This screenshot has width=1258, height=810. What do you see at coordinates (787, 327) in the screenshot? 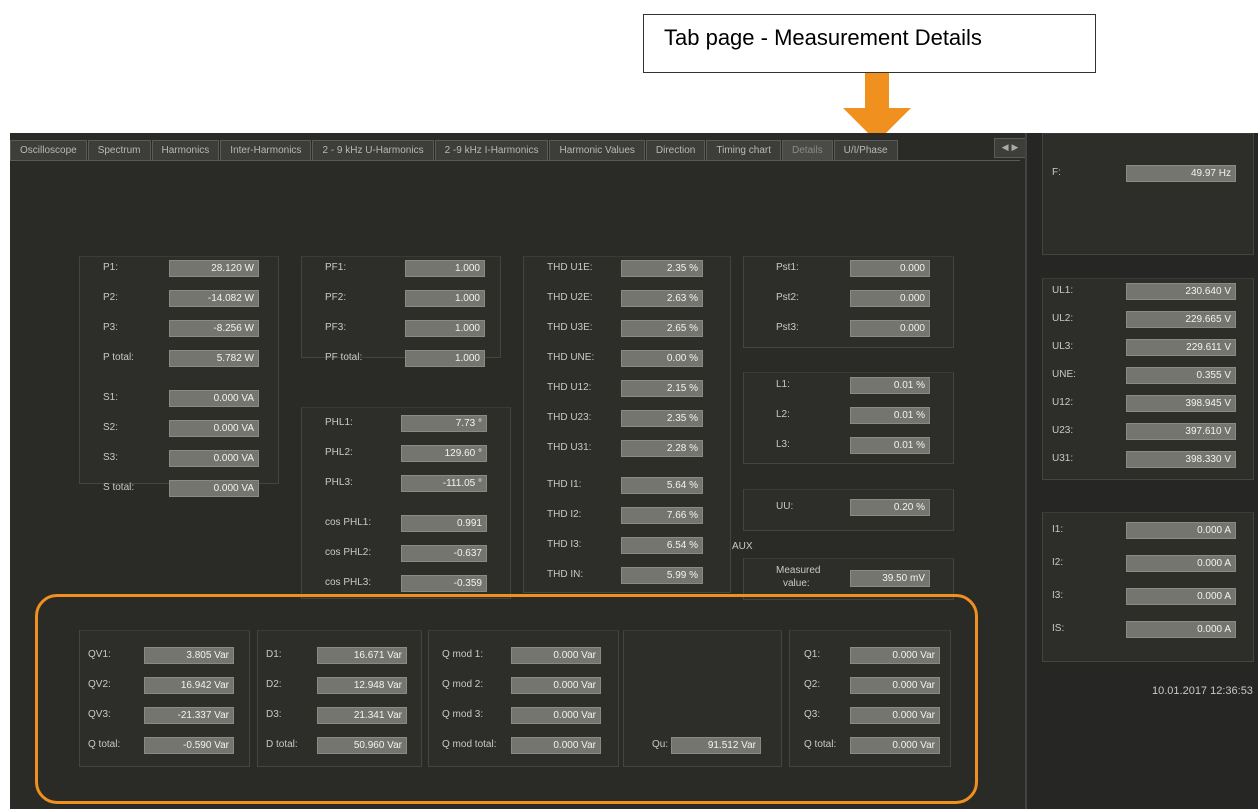
I see `flicker-label: Pst3:` at bounding box center [787, 327].